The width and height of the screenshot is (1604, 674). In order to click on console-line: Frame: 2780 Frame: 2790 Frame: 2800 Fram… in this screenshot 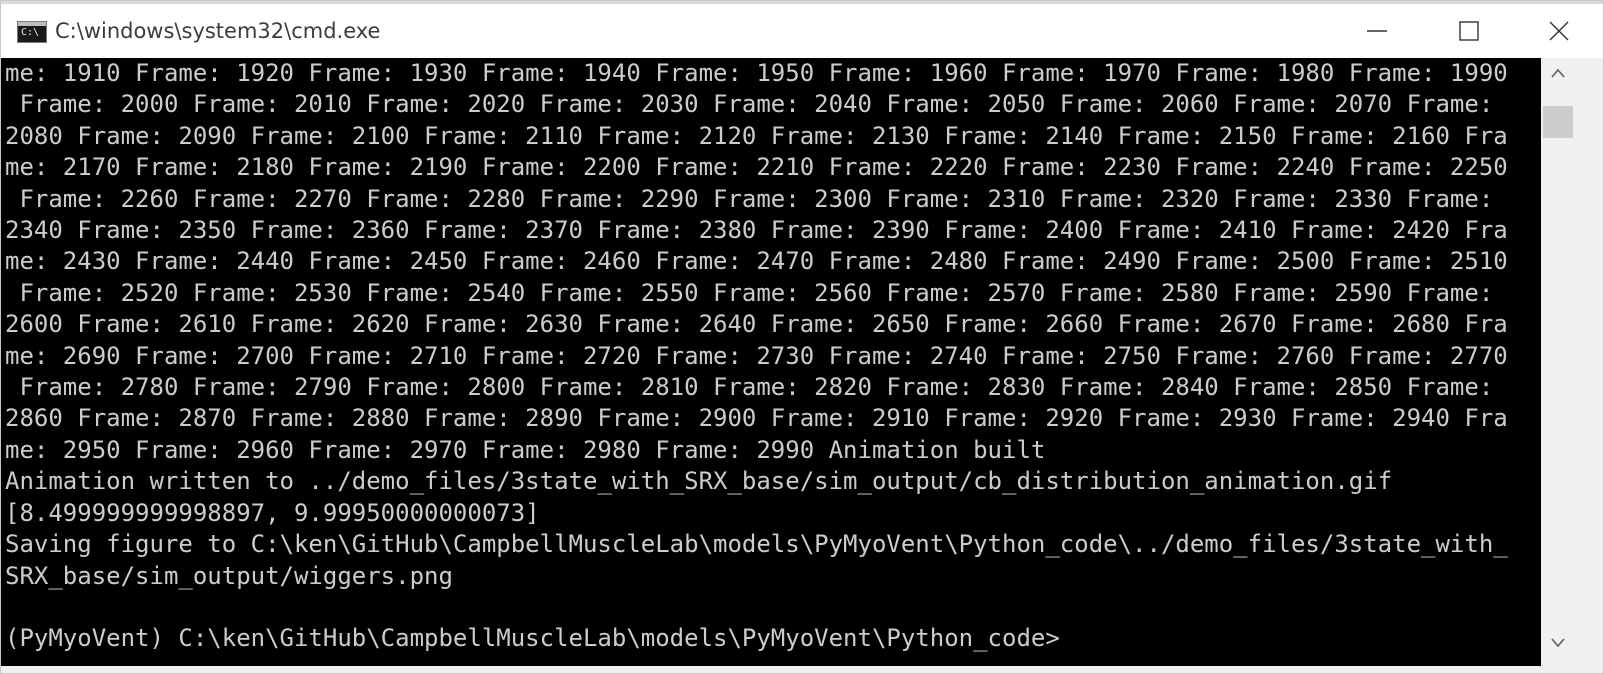, I will do `click(749, 387)`.